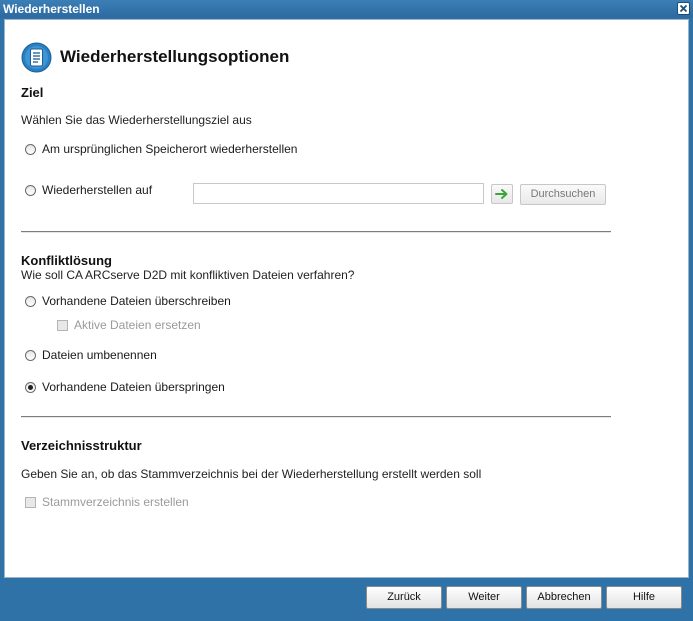 The image size is (693, 621). What do you see at coordinates (66, 260) in the screenshot?
I see `conflict-section-title: Konfliktlösung` at bounding box center [66, 260].